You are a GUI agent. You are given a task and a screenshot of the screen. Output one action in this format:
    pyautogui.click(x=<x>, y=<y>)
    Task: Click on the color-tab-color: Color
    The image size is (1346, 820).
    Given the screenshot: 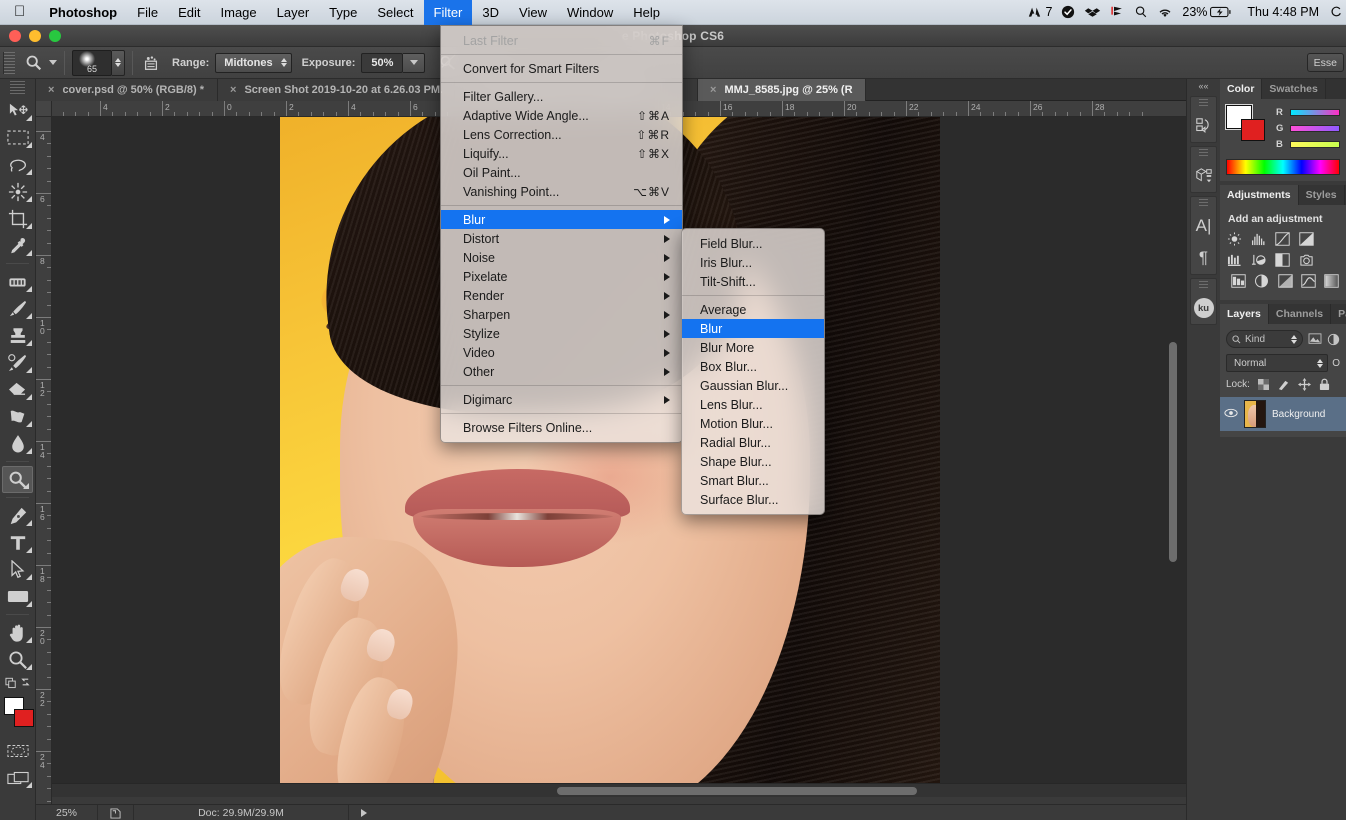 What is the action you would take?
    pyautogui.click(x=1241, y=89)
    